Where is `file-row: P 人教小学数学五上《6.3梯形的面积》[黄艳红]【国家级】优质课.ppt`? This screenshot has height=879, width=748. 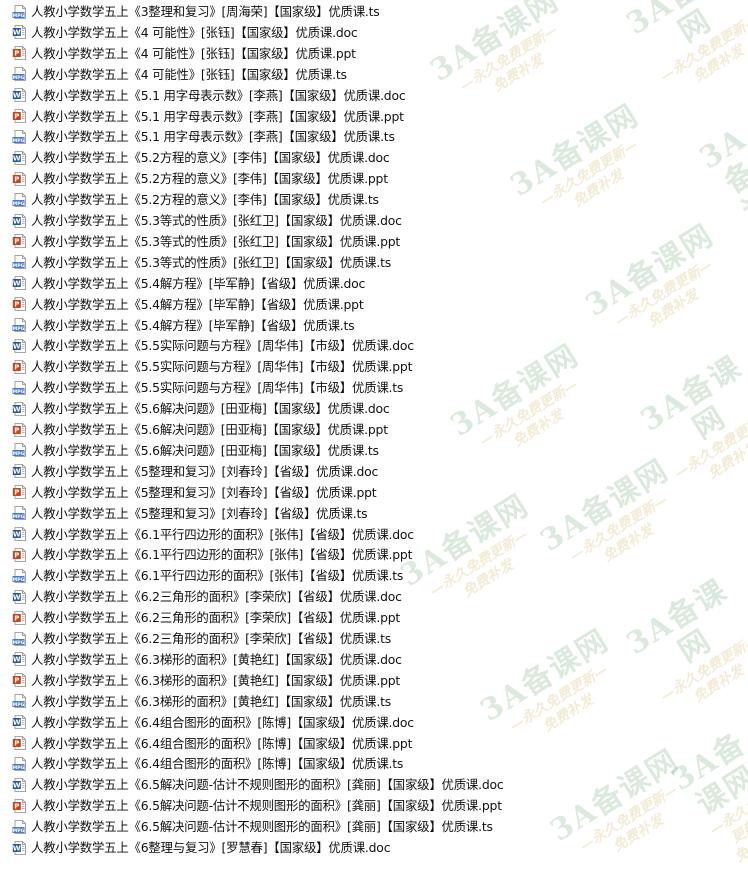 file-row: P 人教小学数学五上《6.3梯形的面积》[黄艳红]【国家级】优质课.ppt is located at coordinates (300, 680).